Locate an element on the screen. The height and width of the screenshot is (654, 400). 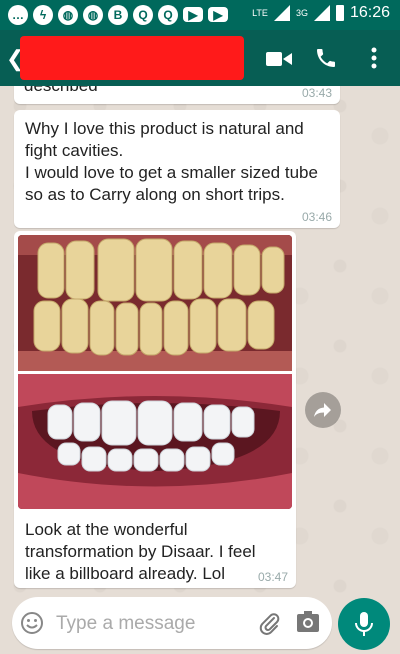
battery-icon is located at coordinates (339, 13).